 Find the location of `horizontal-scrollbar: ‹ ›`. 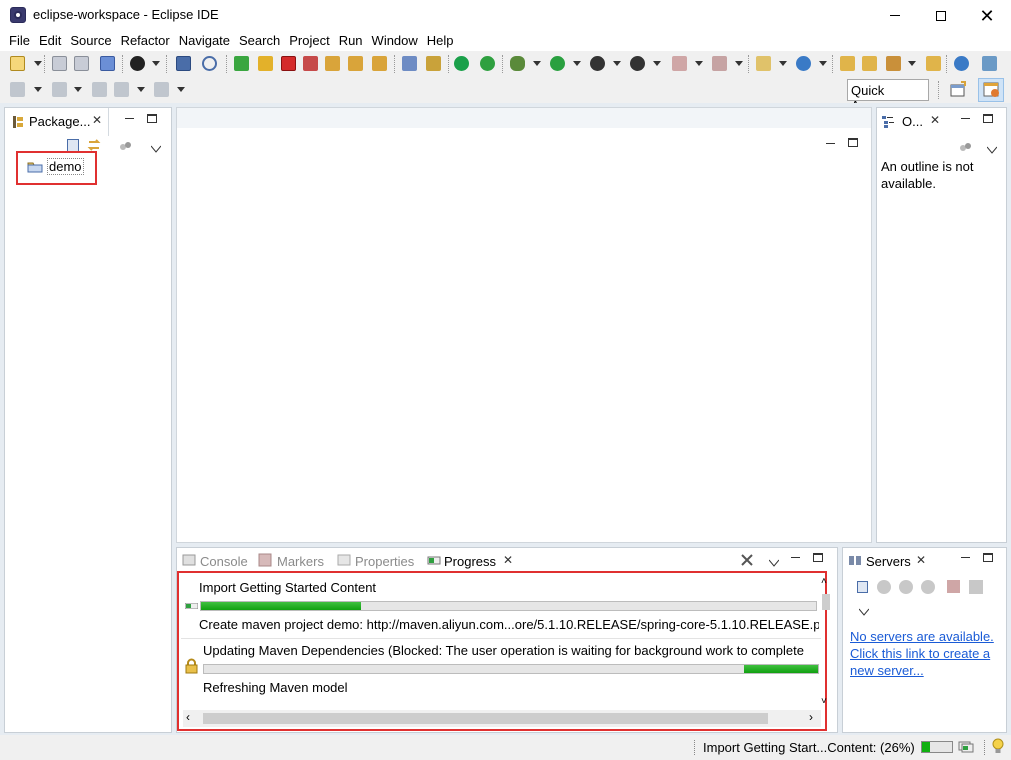

horizontal-scrollbar: ‹ › is located at coordinates (502, 718).